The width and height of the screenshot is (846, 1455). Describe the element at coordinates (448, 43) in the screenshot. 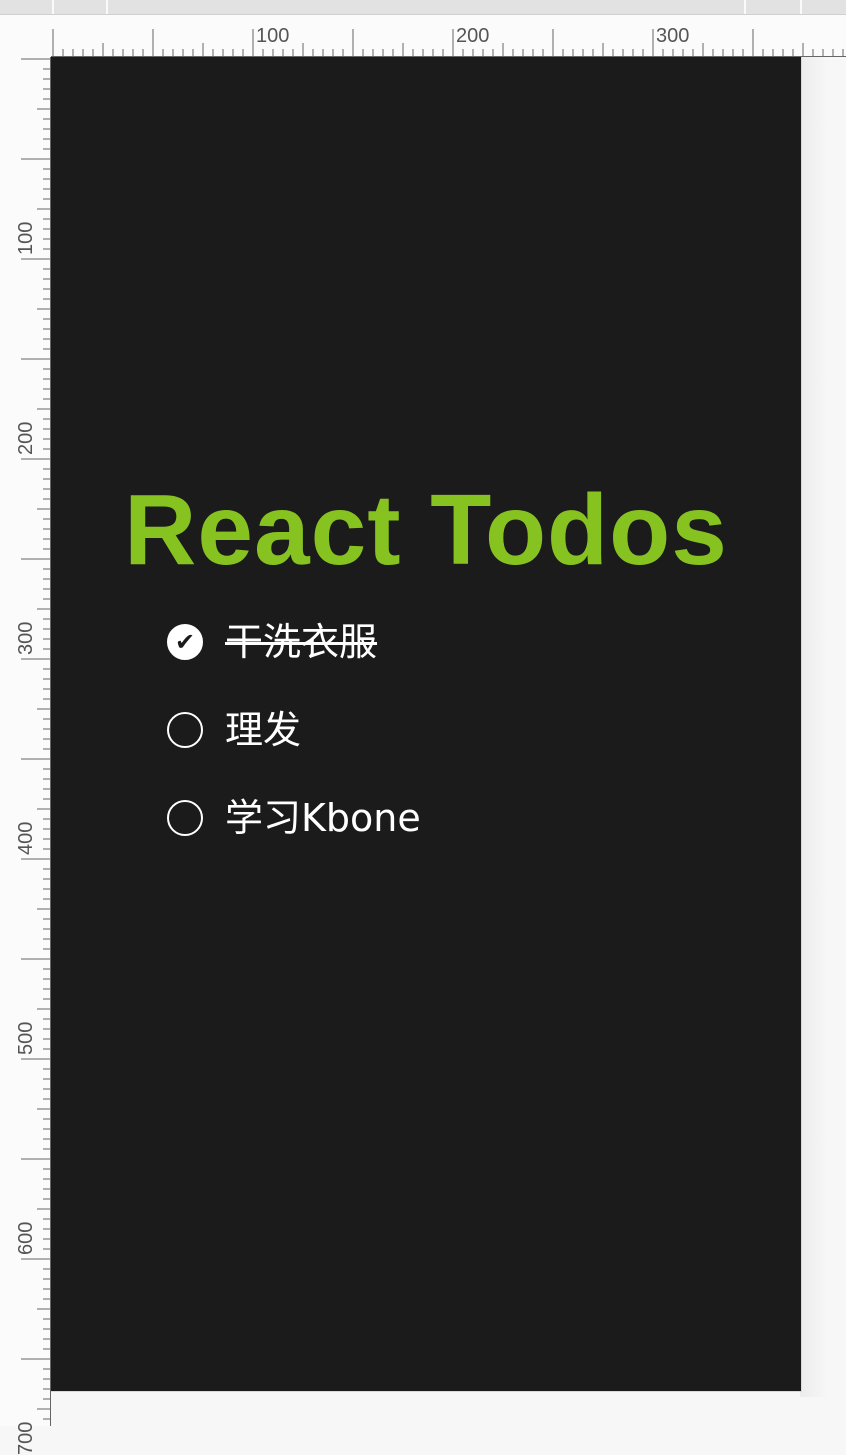

I see `horizontal-ruler-ticks` at that location.